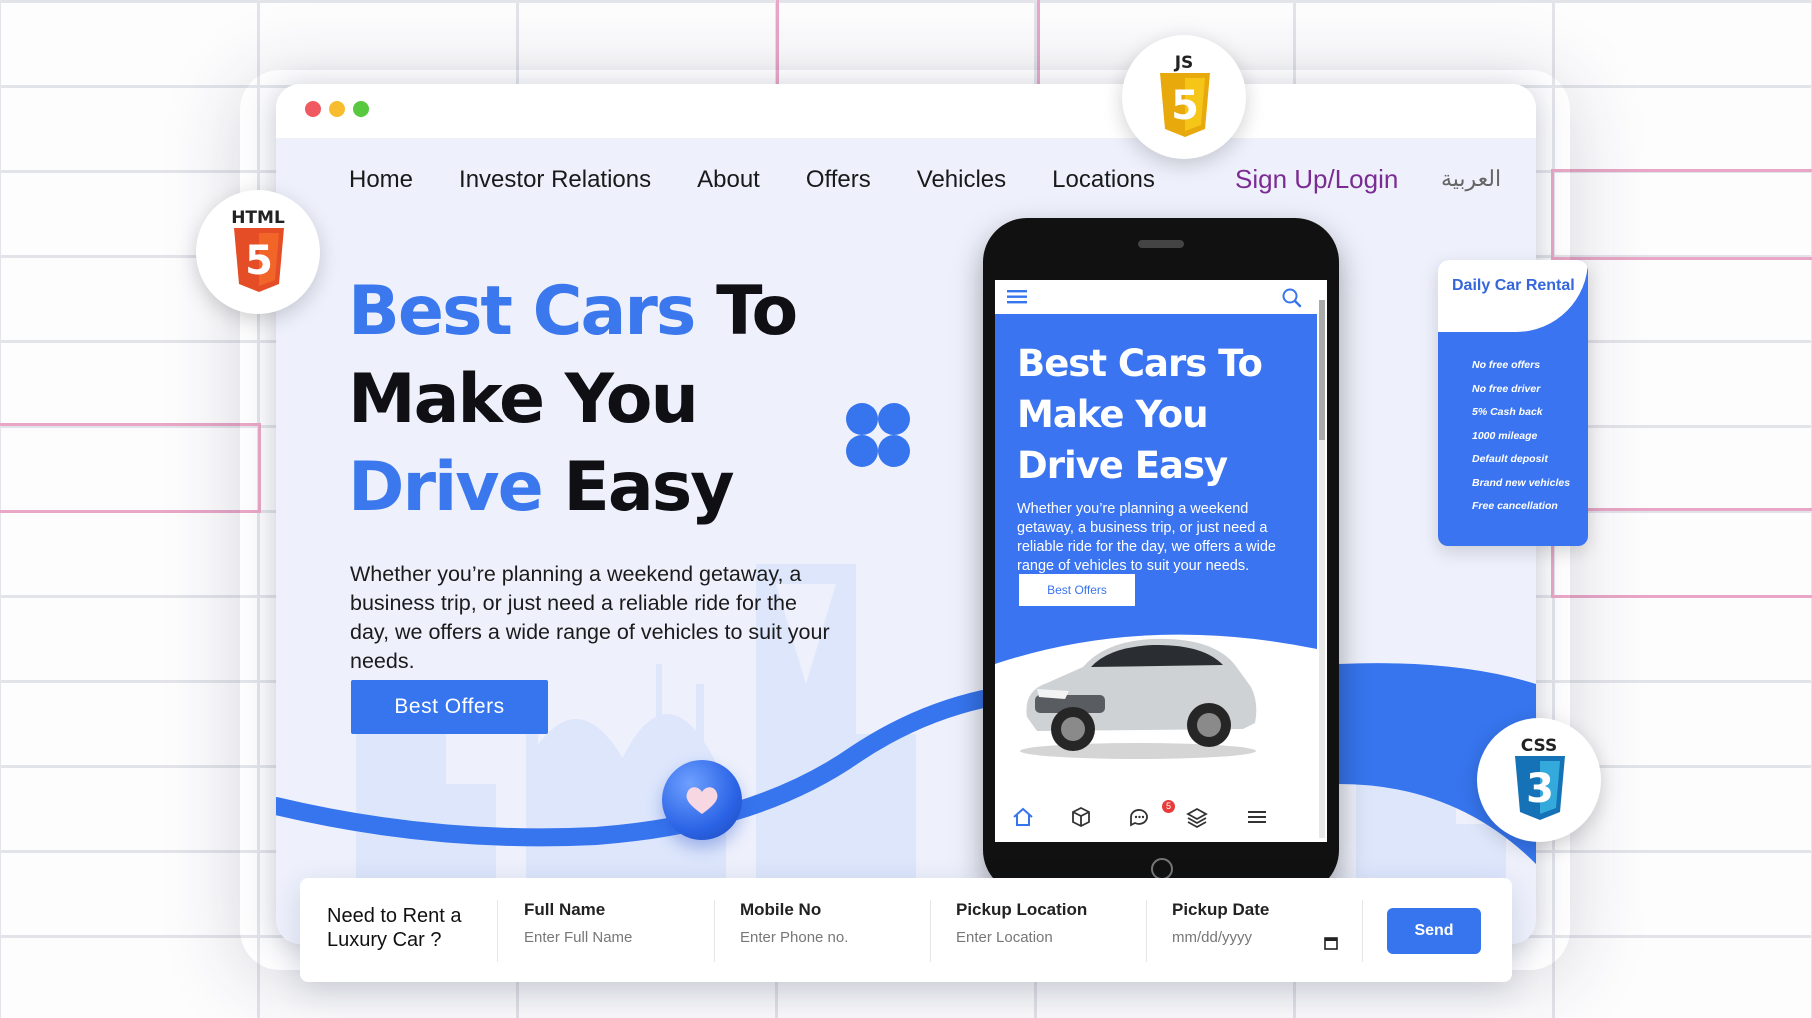 Image resolution: width=1812 pixels, height=1018 pixels. I want to click on phone-title-line1: Best Cars To, so click(1140, 363).